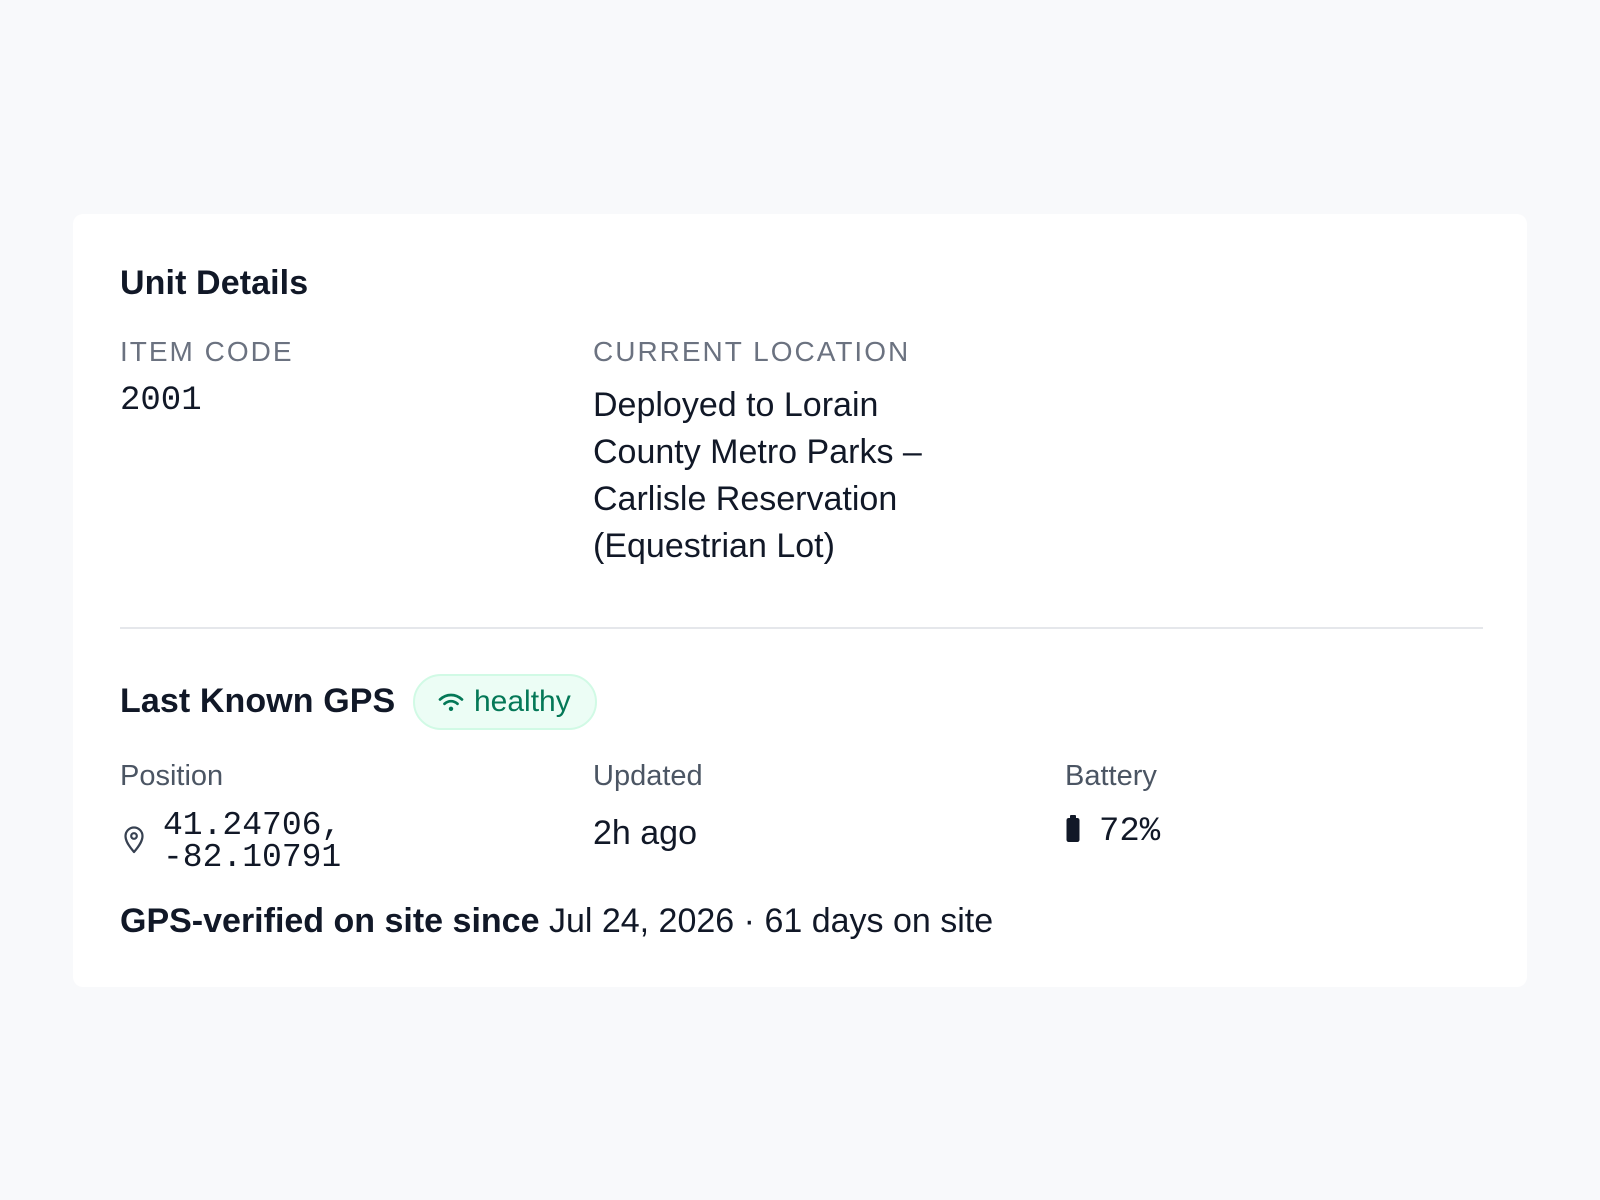  I want to click on position-label: Position, so click(172, 776).